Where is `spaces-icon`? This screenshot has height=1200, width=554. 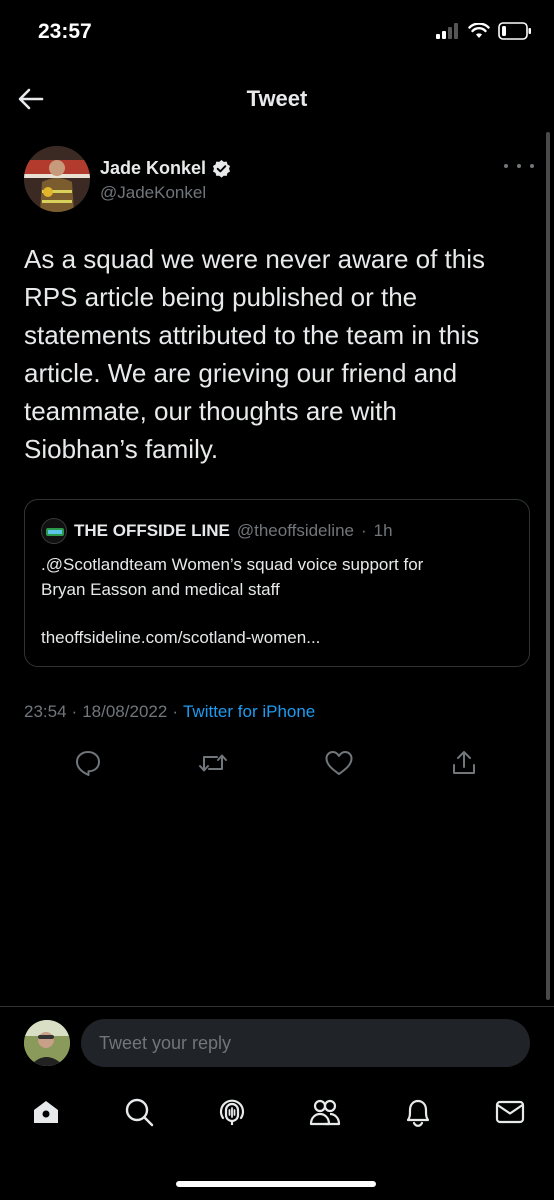
spaces-icon is located at coordinates (232, 1112).